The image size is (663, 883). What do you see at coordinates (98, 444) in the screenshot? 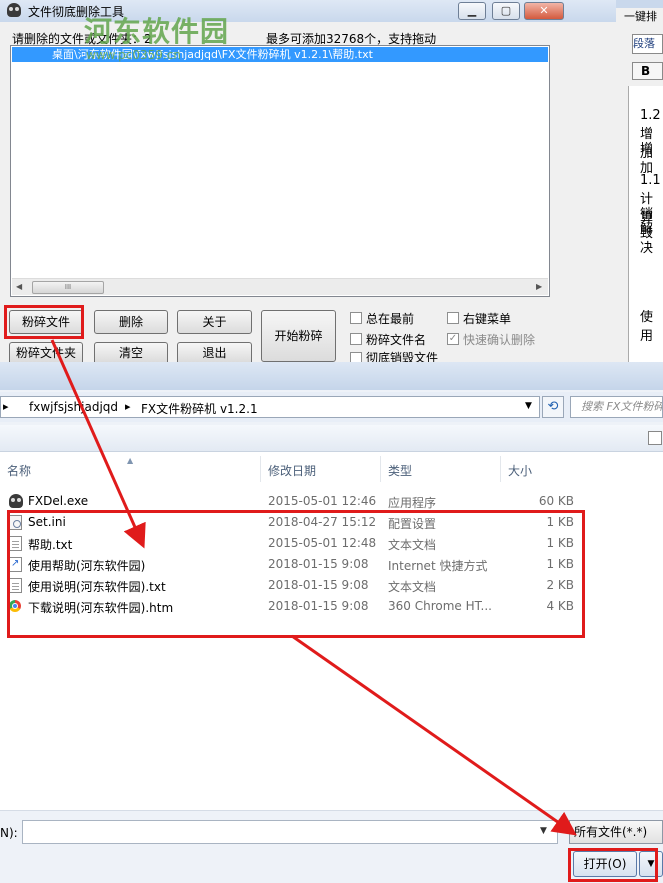
I see `arrow-to-file-list` at bounding box center [98, 444].